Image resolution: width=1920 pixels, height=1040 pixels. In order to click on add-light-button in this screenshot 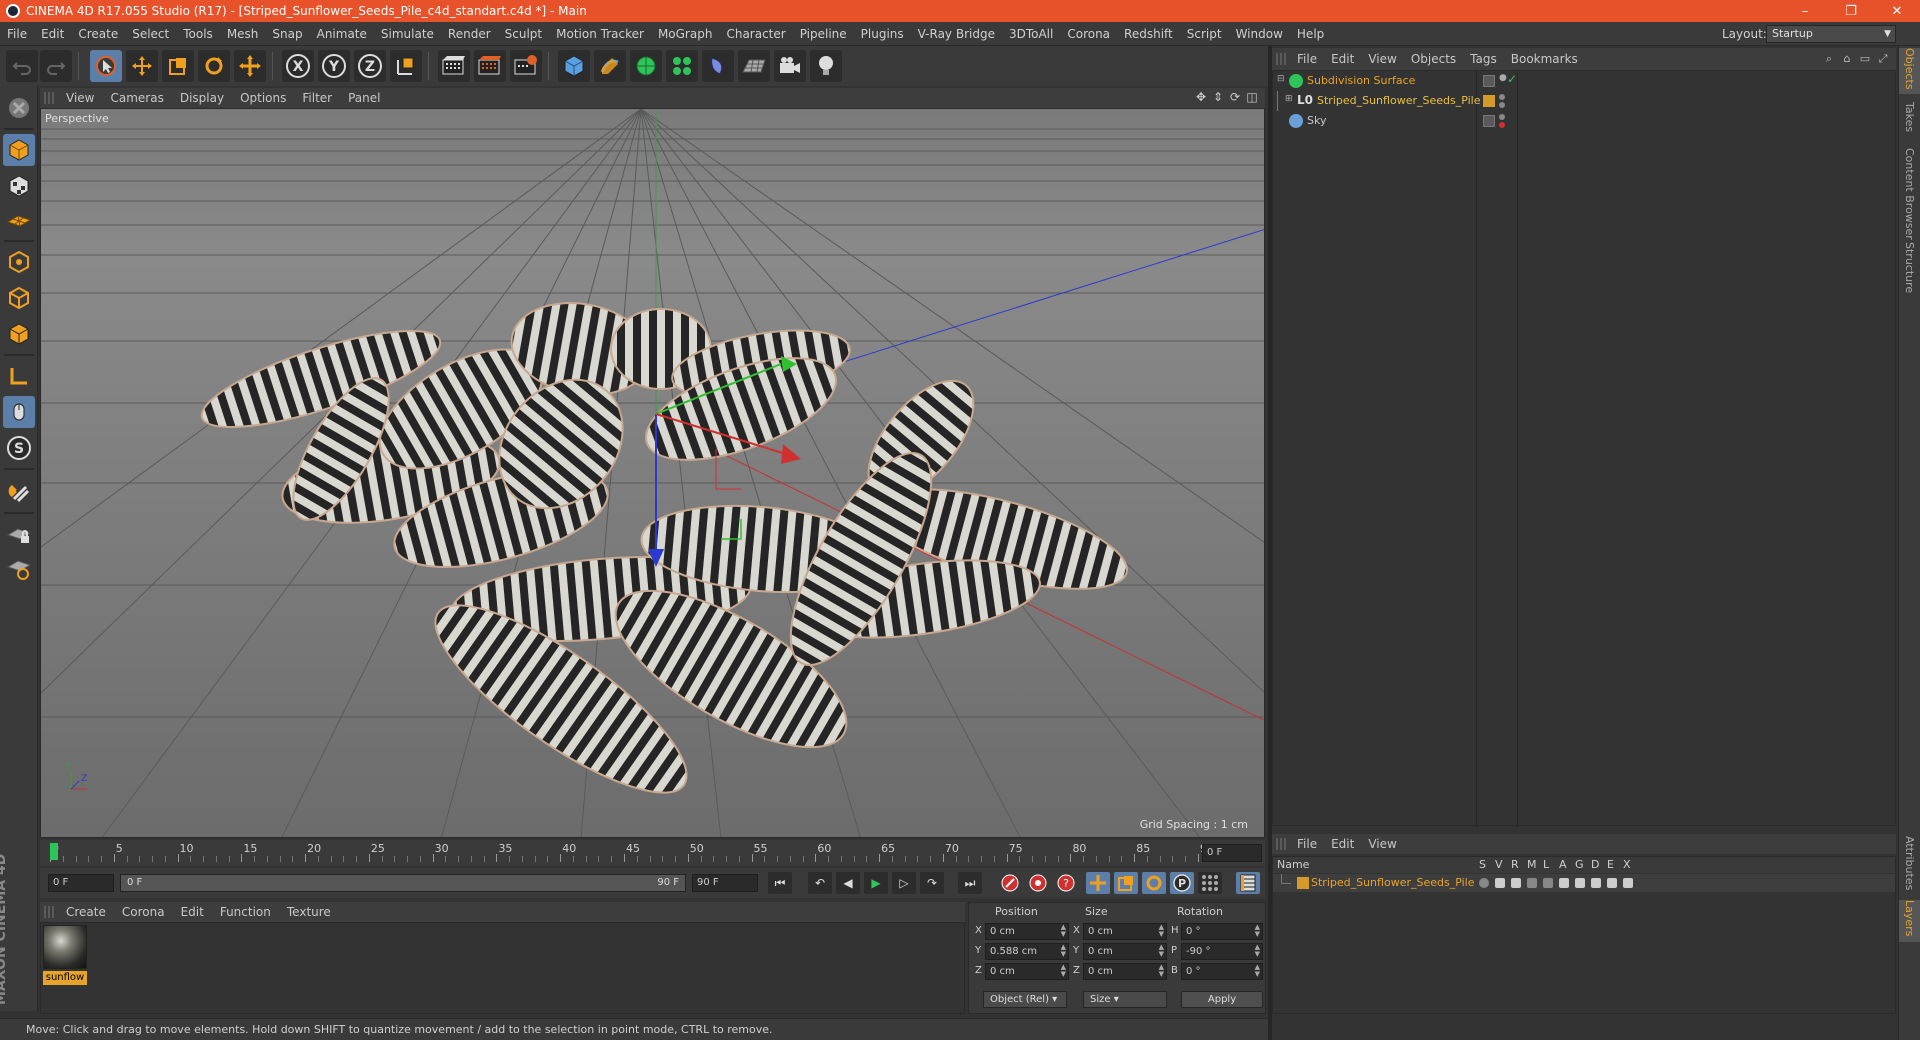, I will do `click(826, 66)`.